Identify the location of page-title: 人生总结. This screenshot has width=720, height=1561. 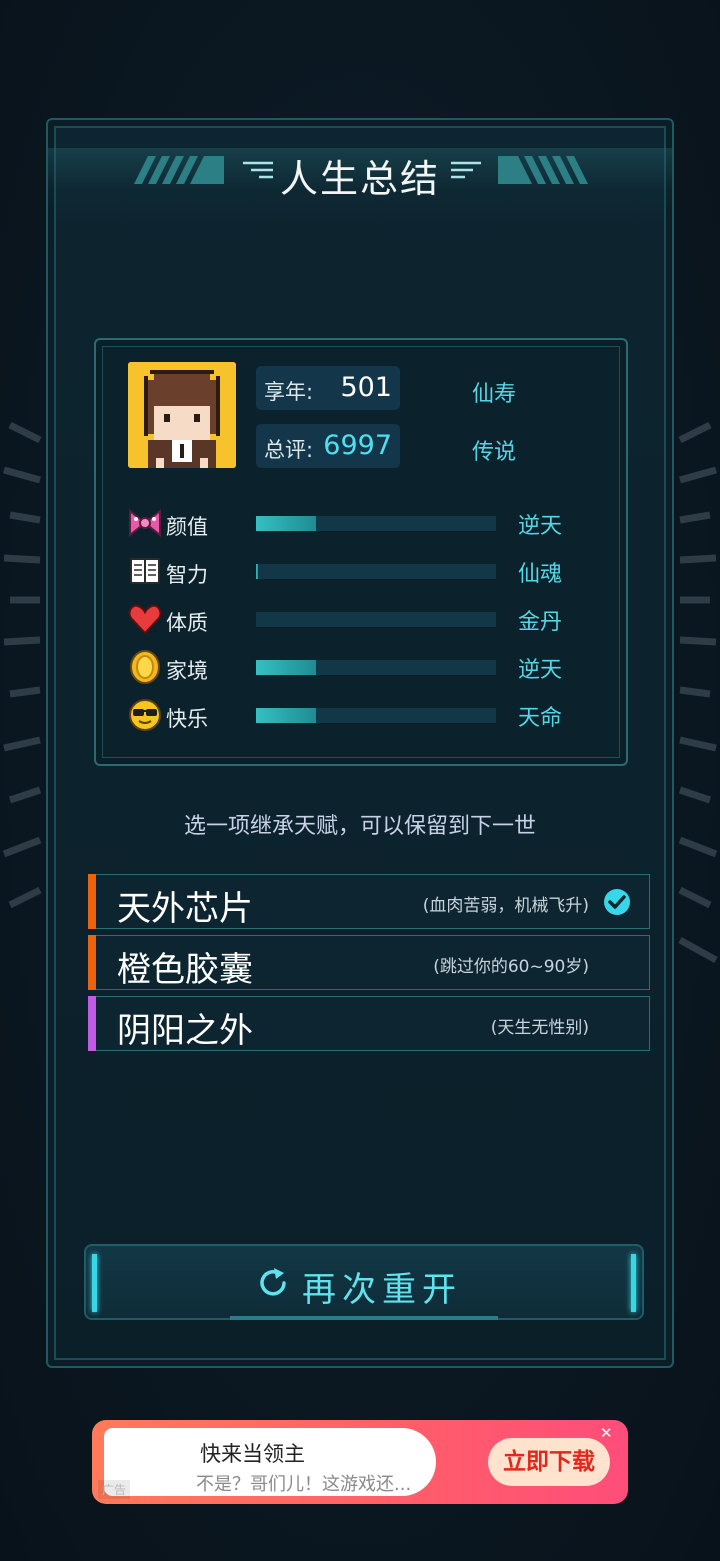
(359, 179).